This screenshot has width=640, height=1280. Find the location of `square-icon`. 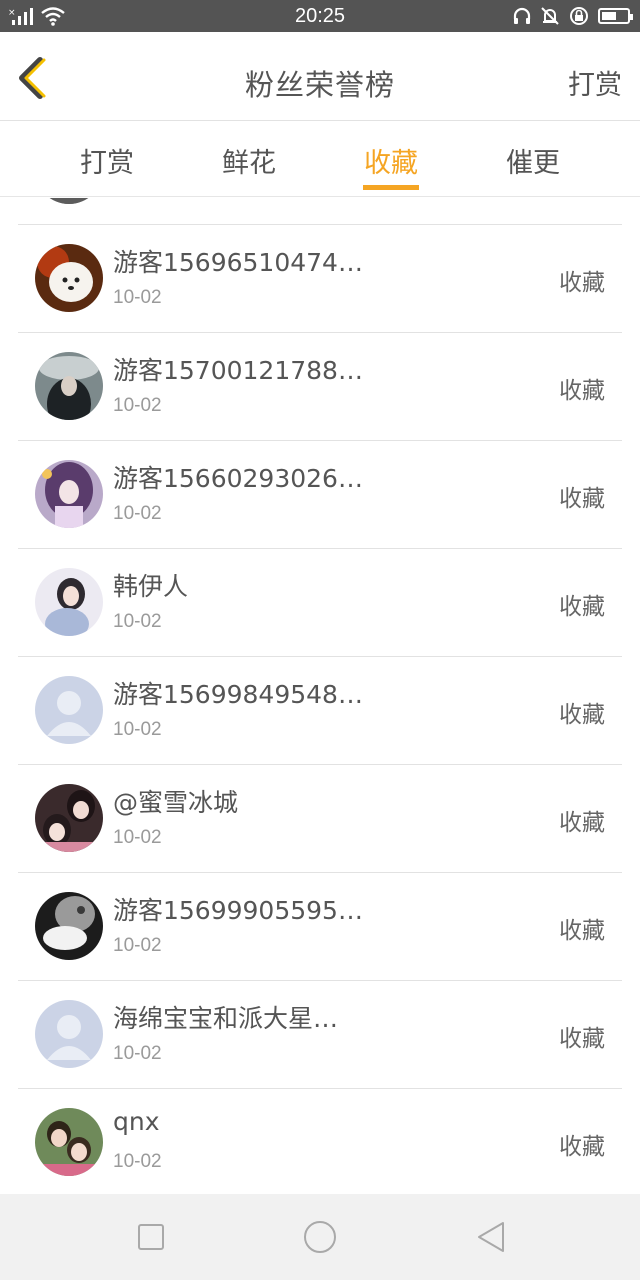

square-icon is located at coordinates (151, 1237).